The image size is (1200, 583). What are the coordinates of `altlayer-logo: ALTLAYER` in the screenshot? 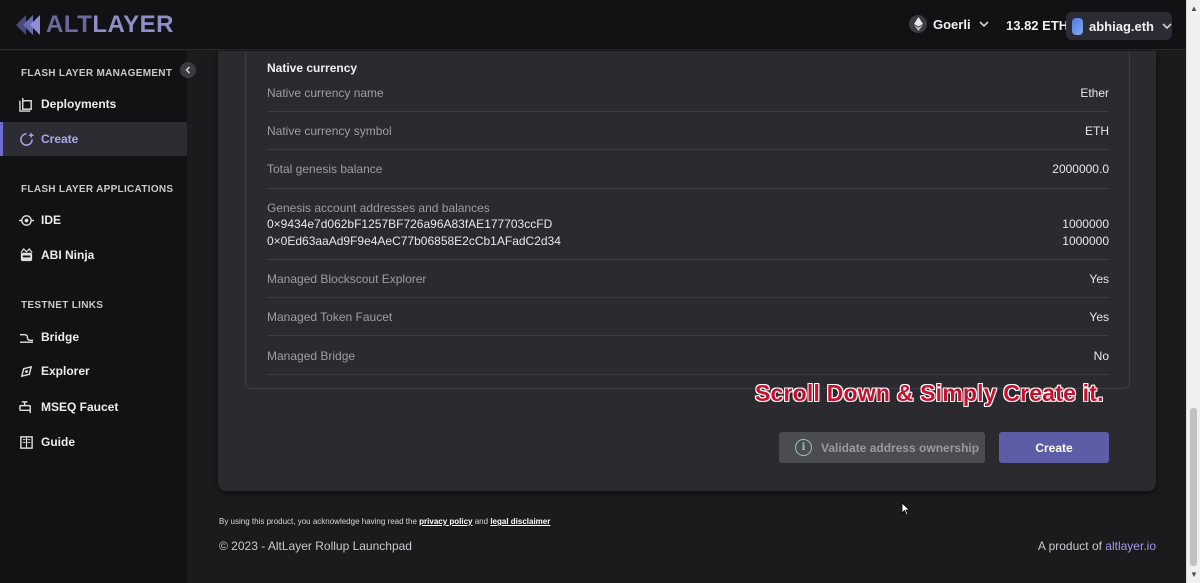 It's located at (94, 25).